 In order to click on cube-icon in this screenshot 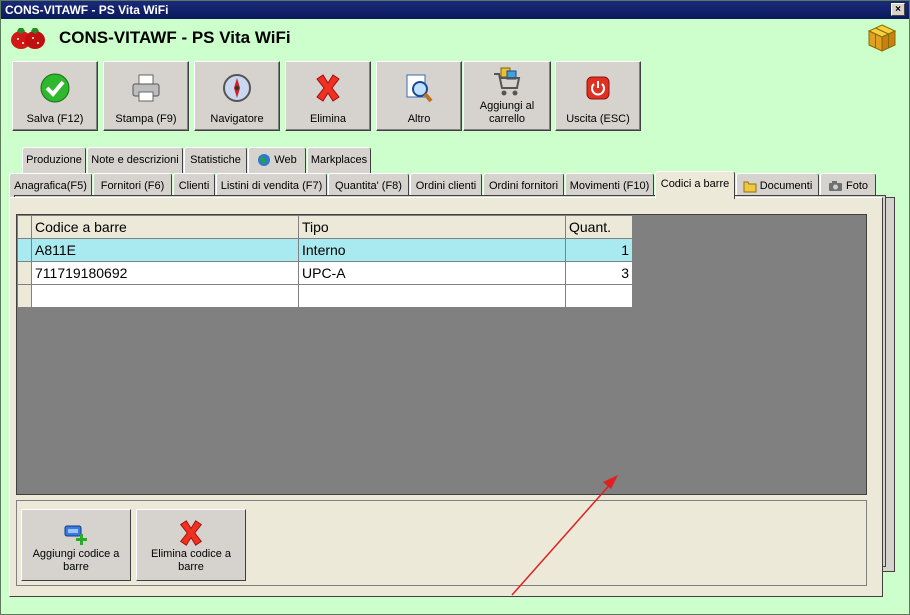, I will do `click(882, 38)`.